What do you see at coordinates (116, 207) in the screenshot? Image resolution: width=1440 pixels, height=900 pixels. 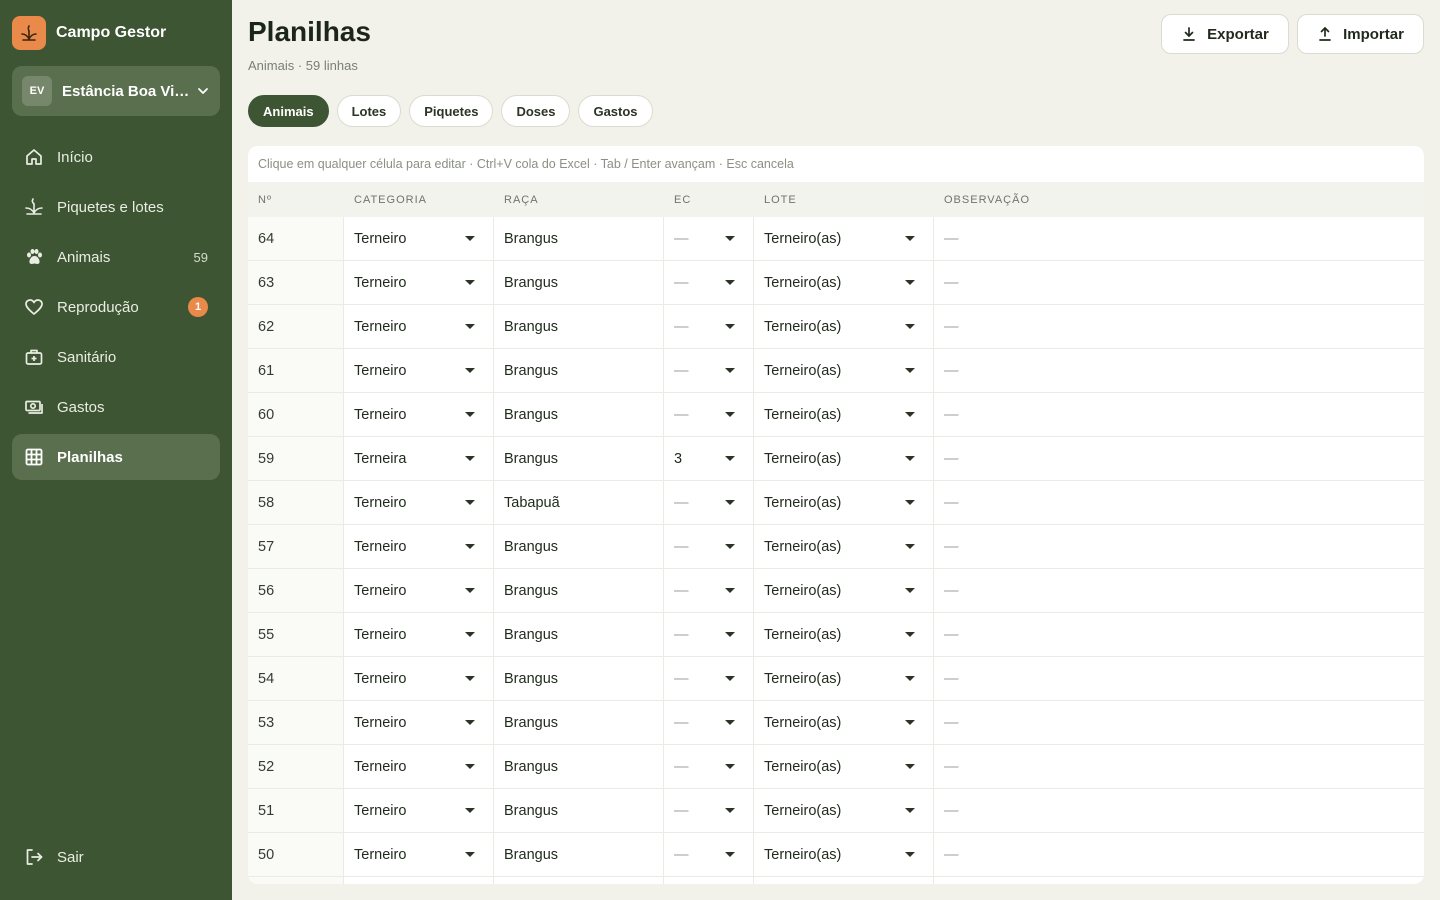 I see `sidebar-item-piquetes: Piquetes e lotes` at bounding box center [116, 207].